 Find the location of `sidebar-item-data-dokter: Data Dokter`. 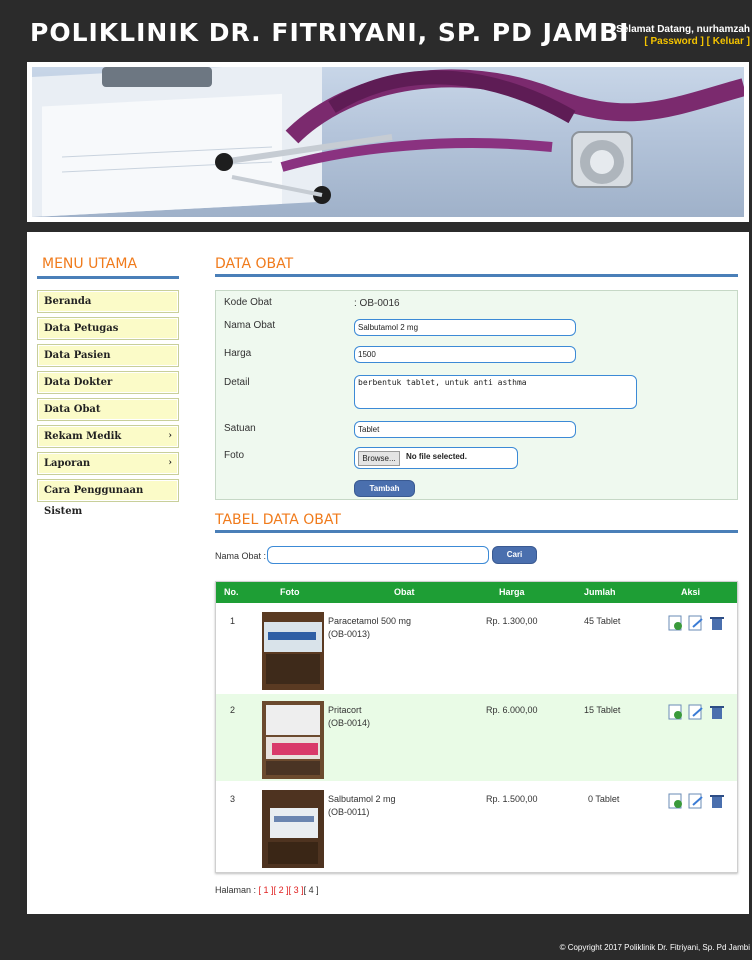

sidebar-item-data-dokter: Data Dokter is located at coordinates (108, 382).